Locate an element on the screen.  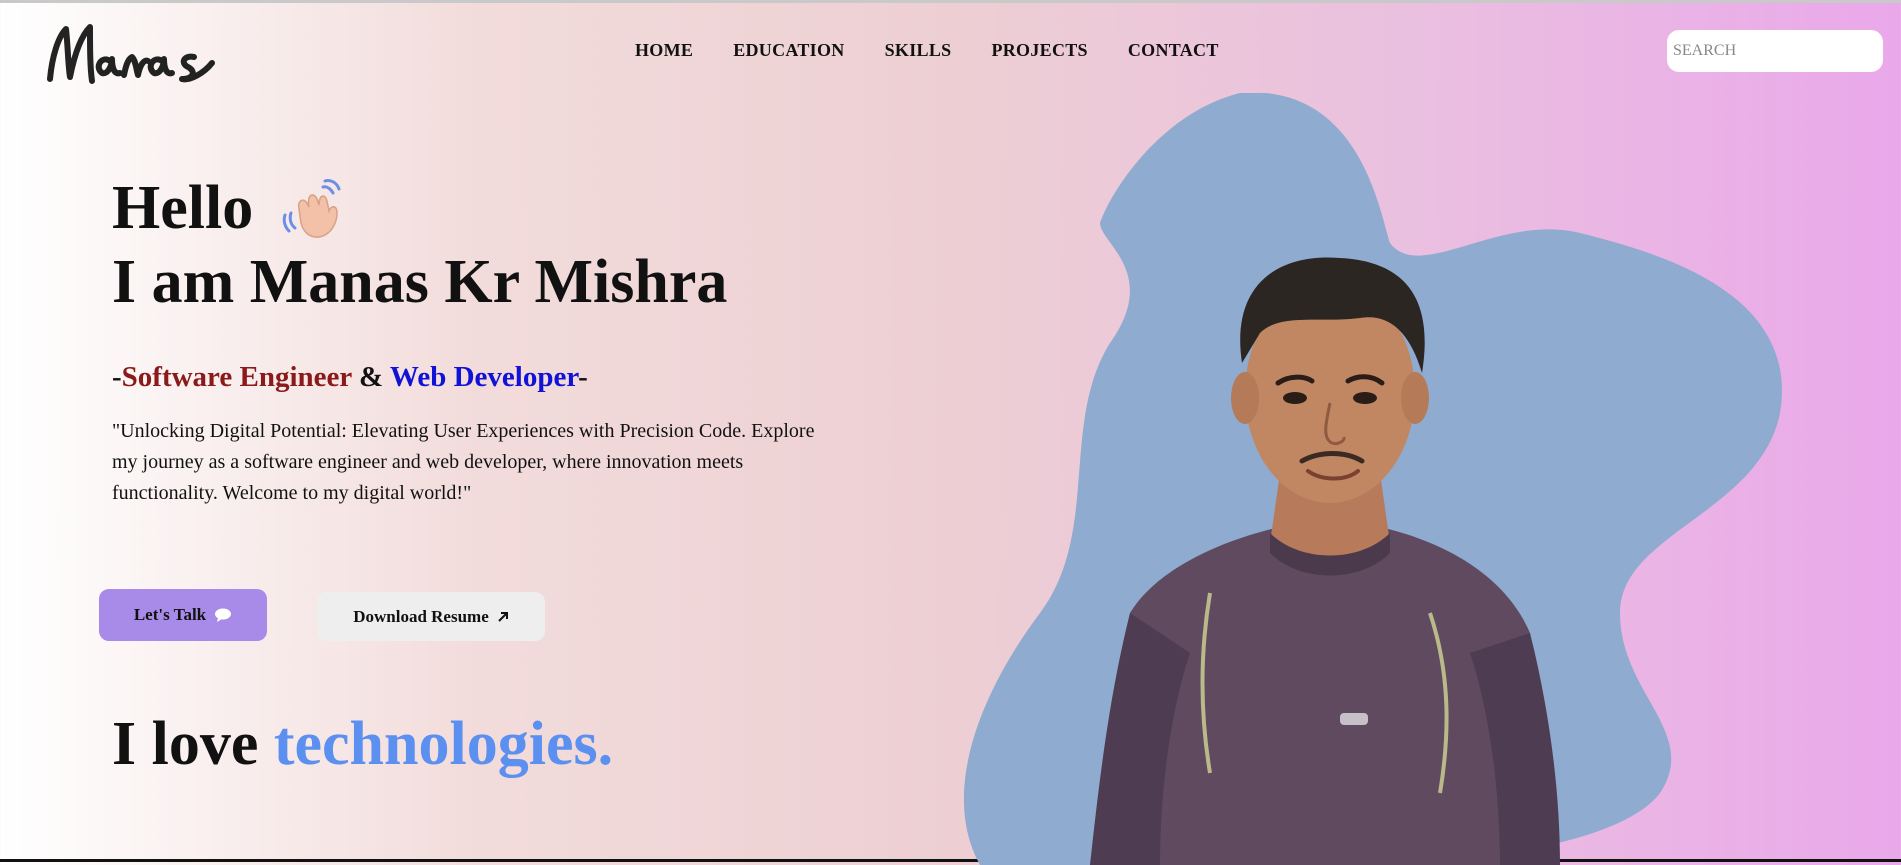
chat-bubble-icon is located at coordinates (223, 615).